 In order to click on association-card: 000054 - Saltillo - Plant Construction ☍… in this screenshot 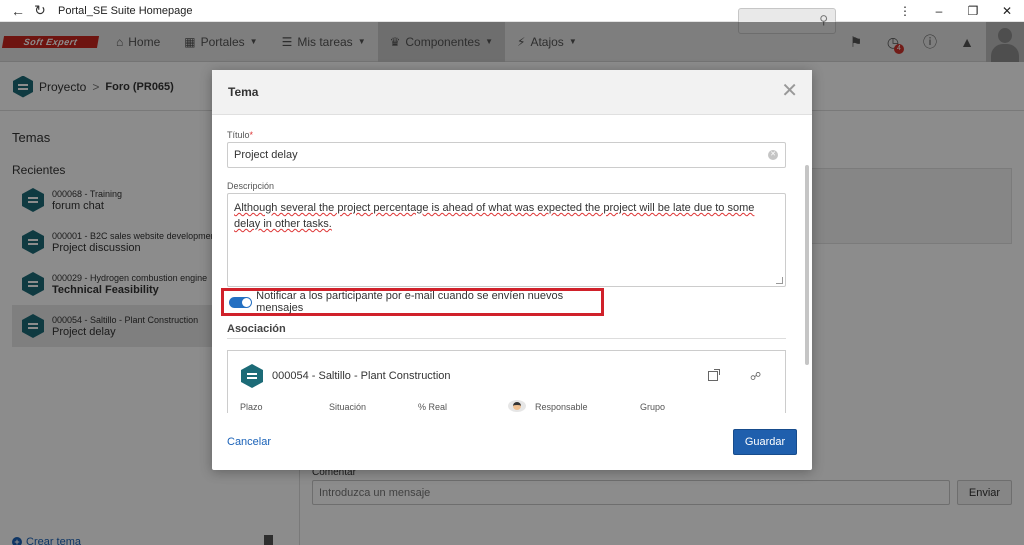, I will do `click(506, 381)`.